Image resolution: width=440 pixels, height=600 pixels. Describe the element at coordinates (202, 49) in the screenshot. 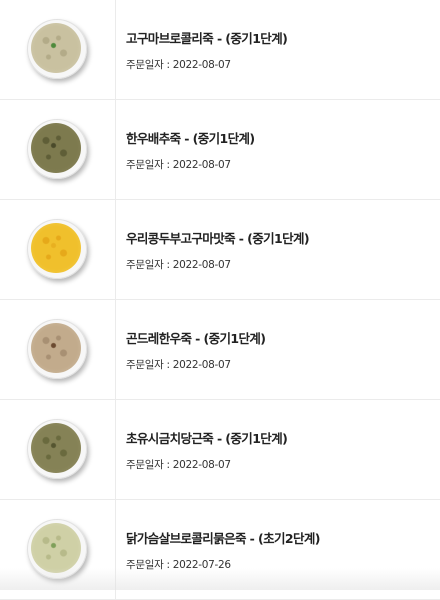

I see `order-info: 고구마브로콜리죽 - (중기1단계) 주문일자 : 2022-08-07` at that location.